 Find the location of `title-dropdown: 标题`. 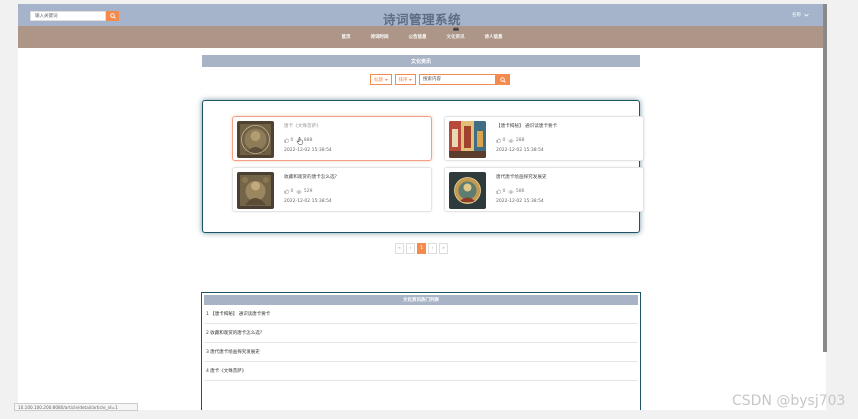

title-dropdown: 标题 is located at coordinates (381, 79).